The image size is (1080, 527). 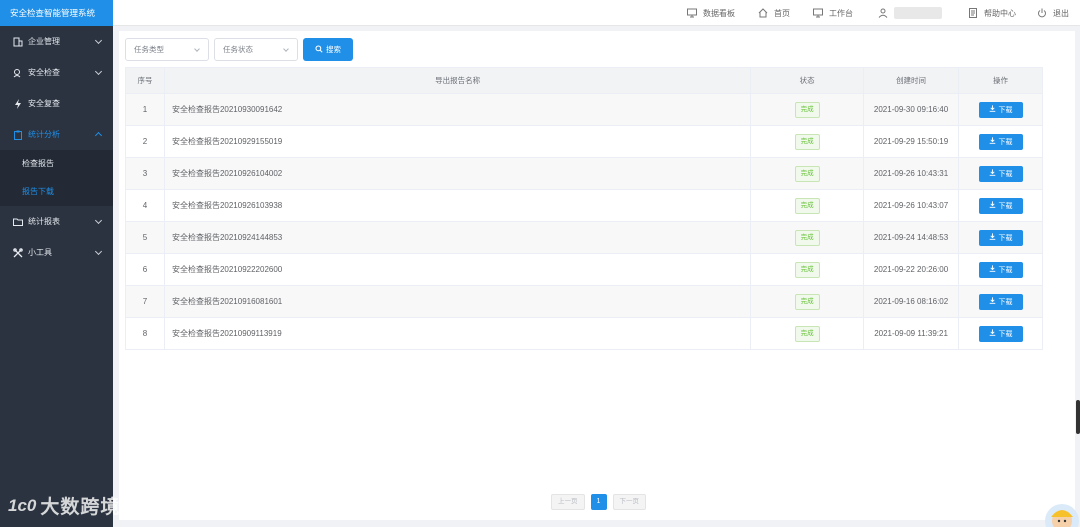 I want to click on col-header-name: 导出报告名称, so click(x=458, y=80).